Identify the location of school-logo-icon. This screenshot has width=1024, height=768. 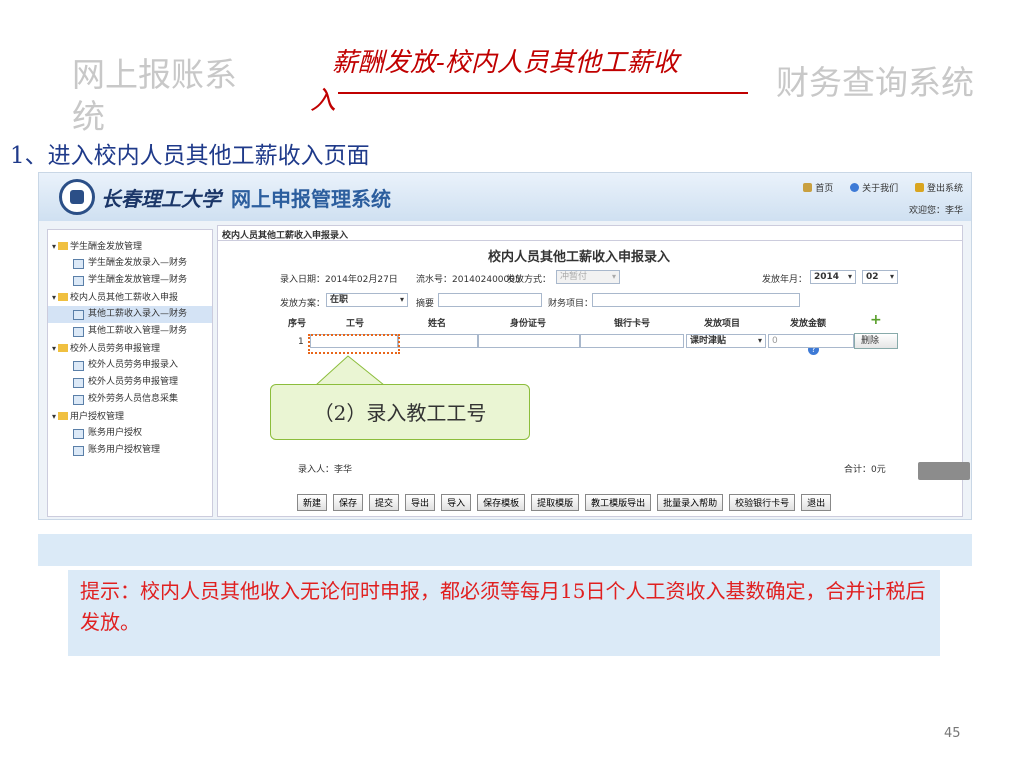
(77, 197).